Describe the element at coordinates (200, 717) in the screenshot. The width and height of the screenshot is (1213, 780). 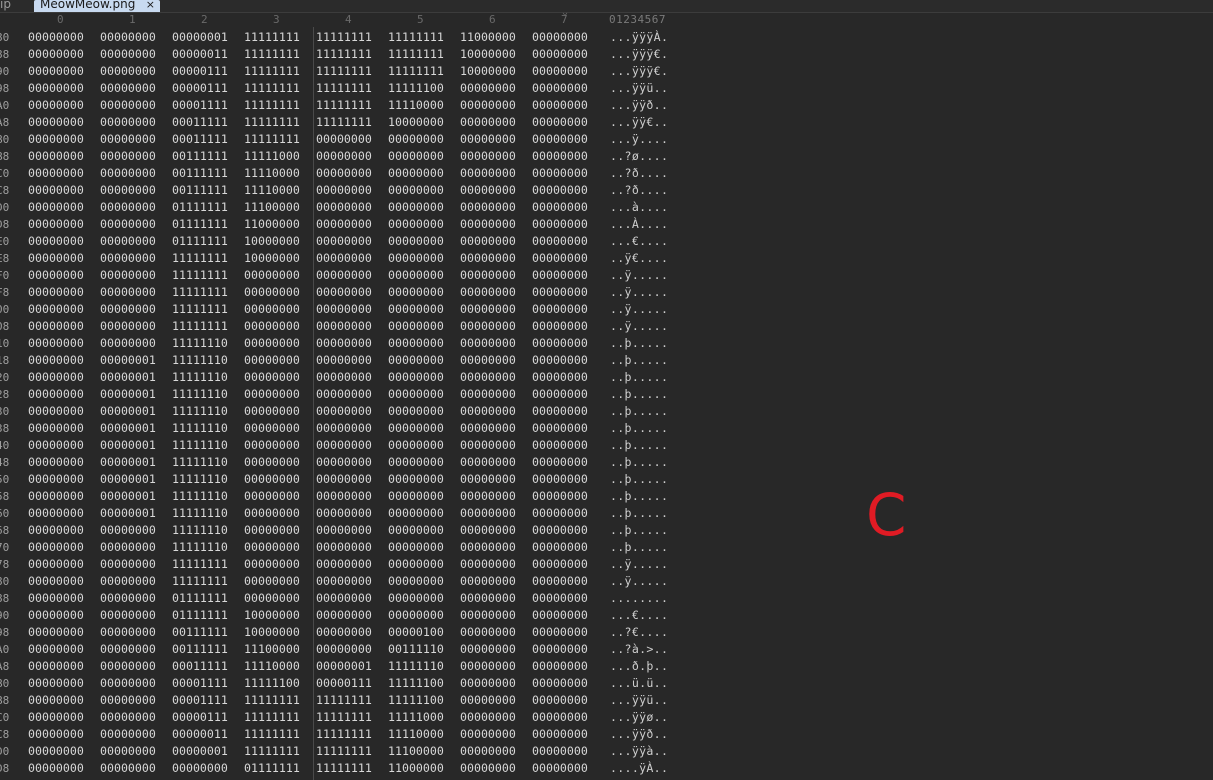
I see `byte-cell: 00000111` at that location.